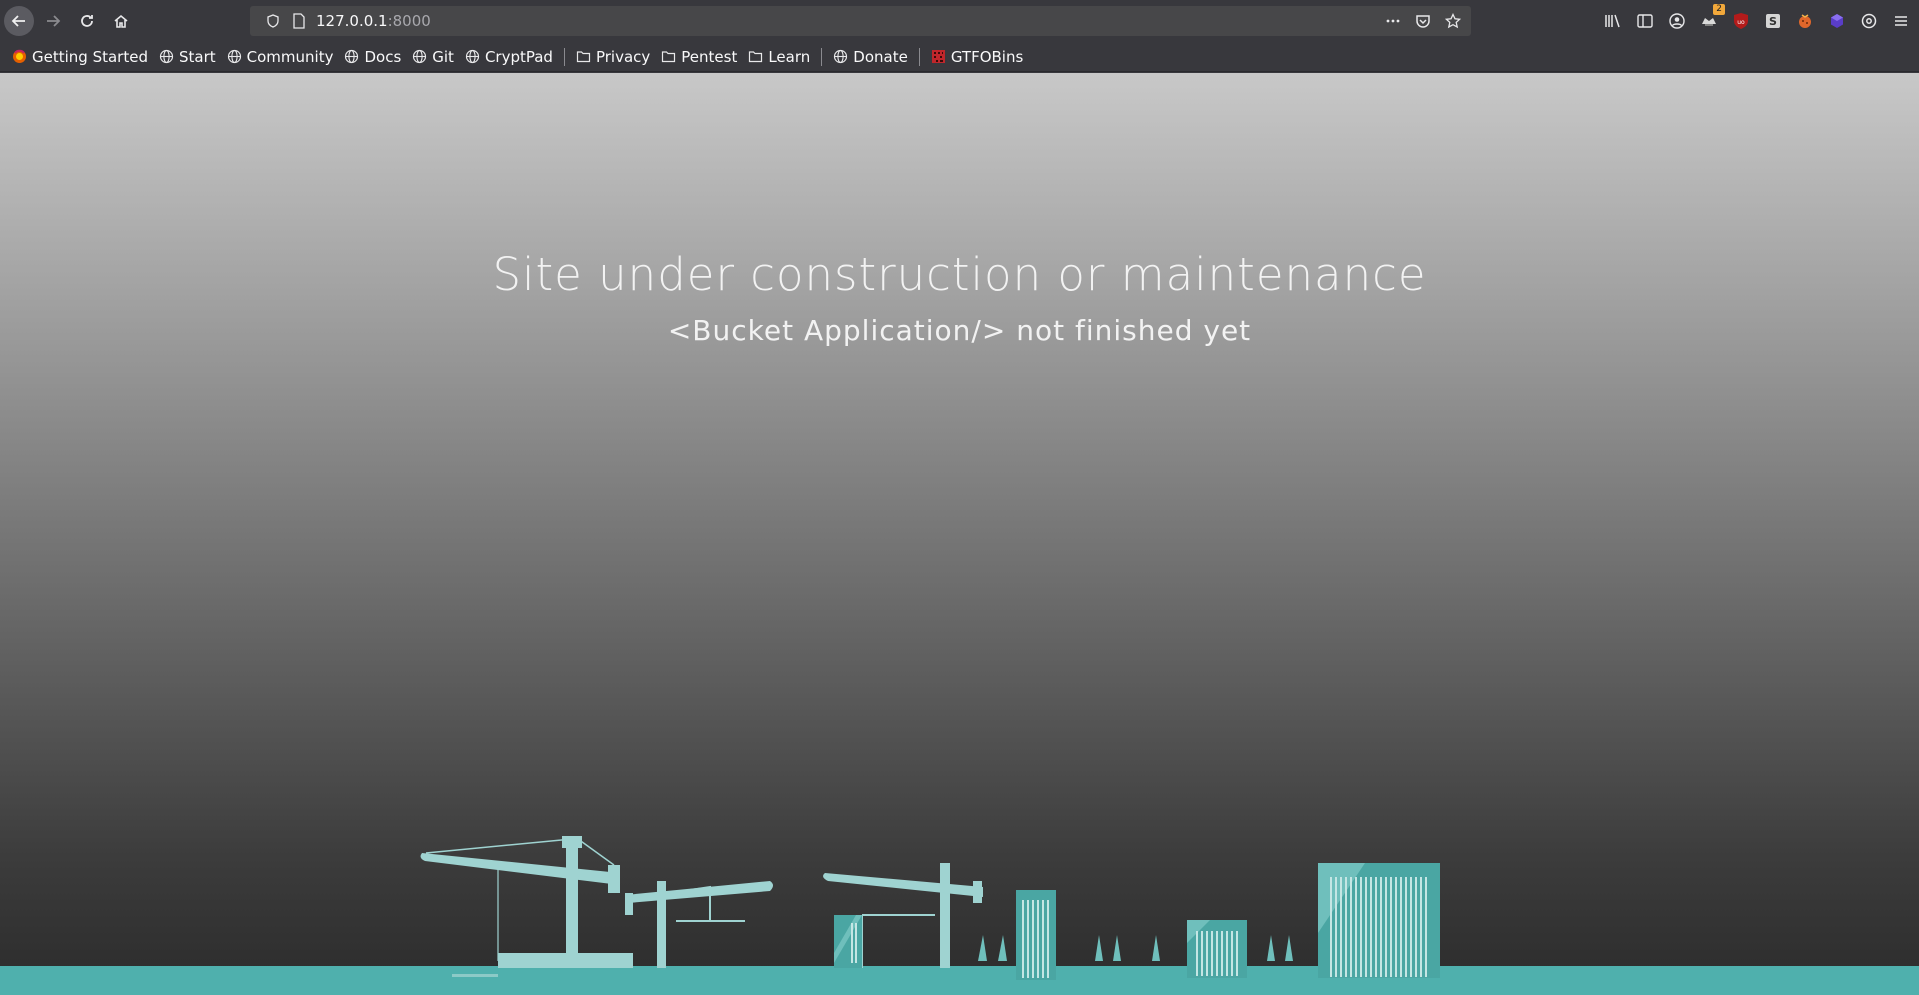  Describe the element at coordinates (1423, 21) in the screenshot. I see `pocket-icon` at that location.